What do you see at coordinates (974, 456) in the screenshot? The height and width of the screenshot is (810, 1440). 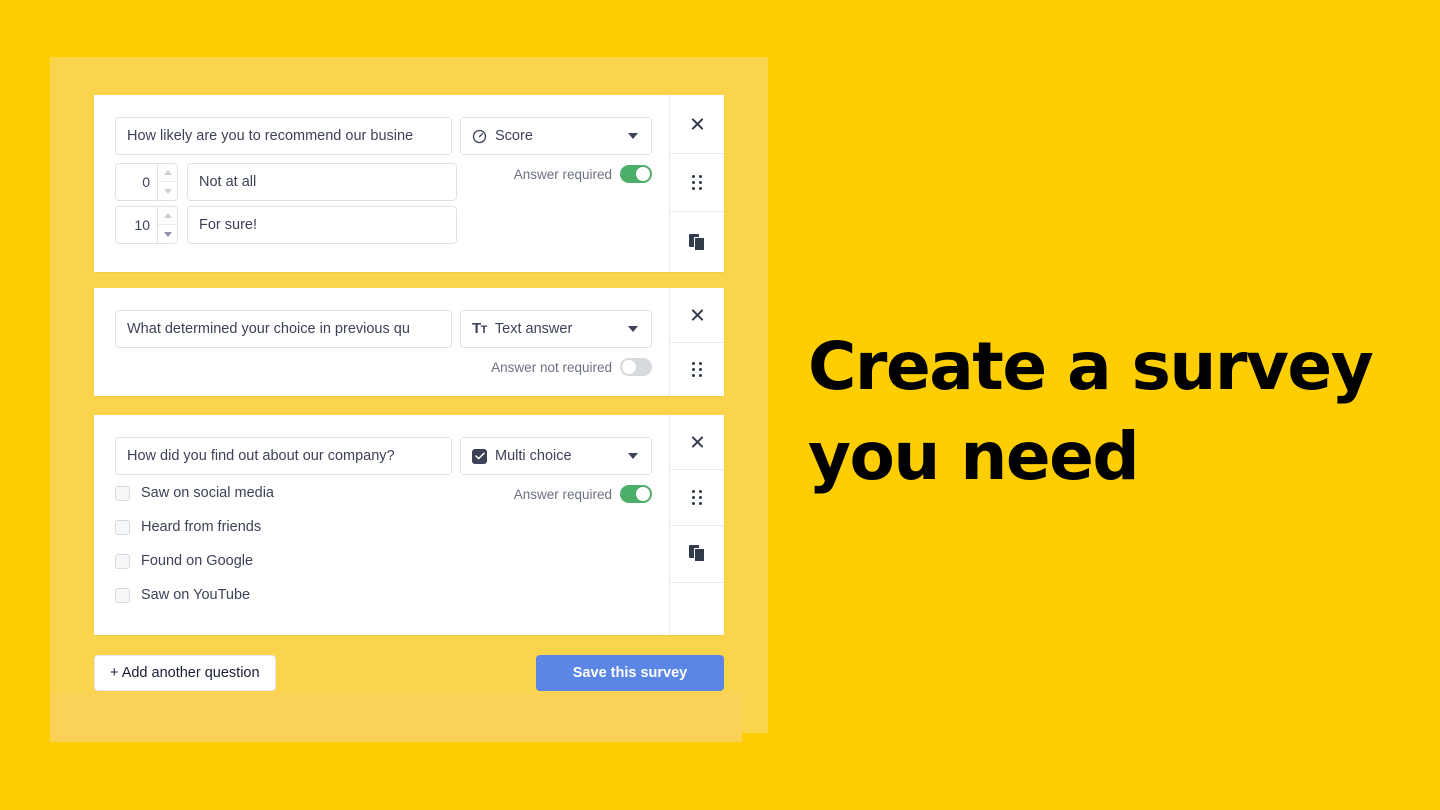 I see `headline-line-2: you need` at bounding box center [974, 456].